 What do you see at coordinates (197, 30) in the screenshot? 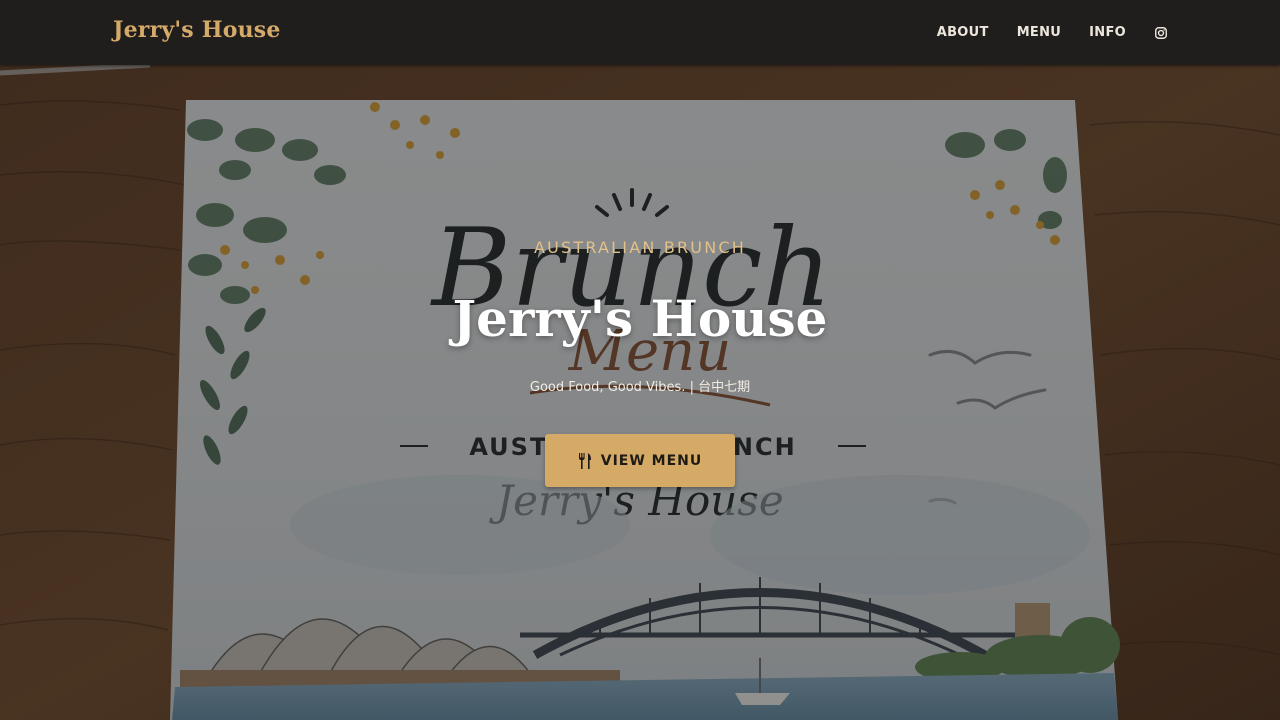
I see `brand-logo: Jerry's House` at bounding box center [197, 30].